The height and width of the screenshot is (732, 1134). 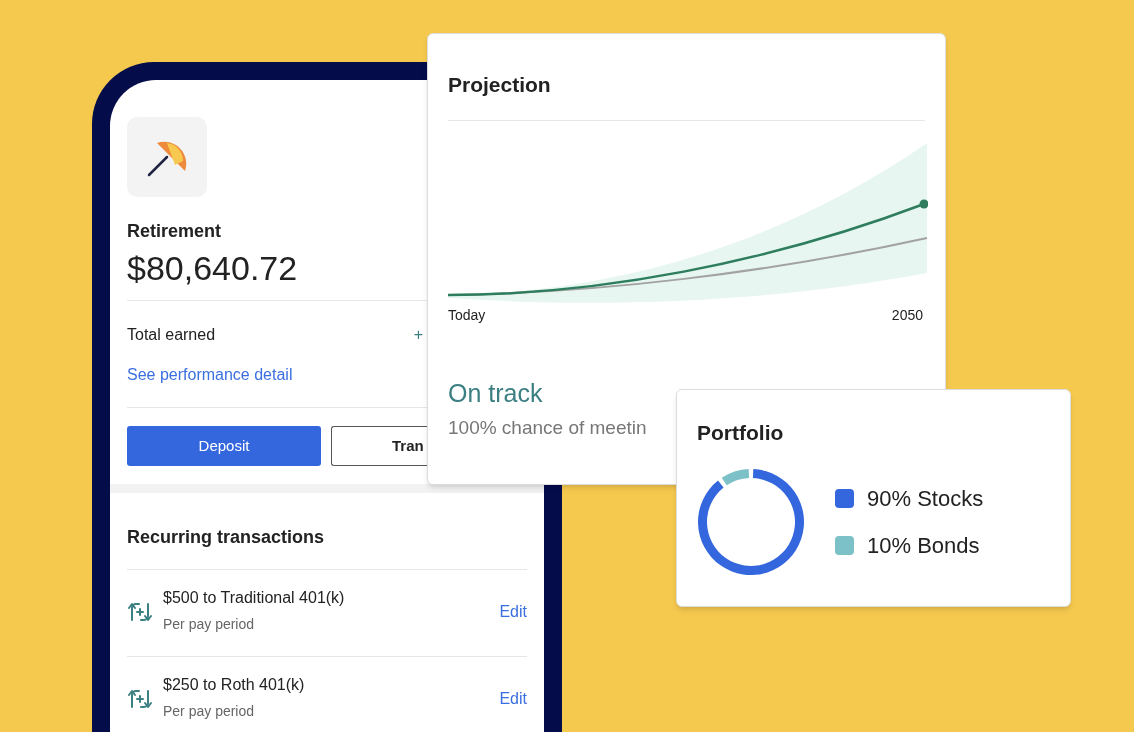 I want to click on legend-label: 10% Bonds, so click(x=923, y=546).